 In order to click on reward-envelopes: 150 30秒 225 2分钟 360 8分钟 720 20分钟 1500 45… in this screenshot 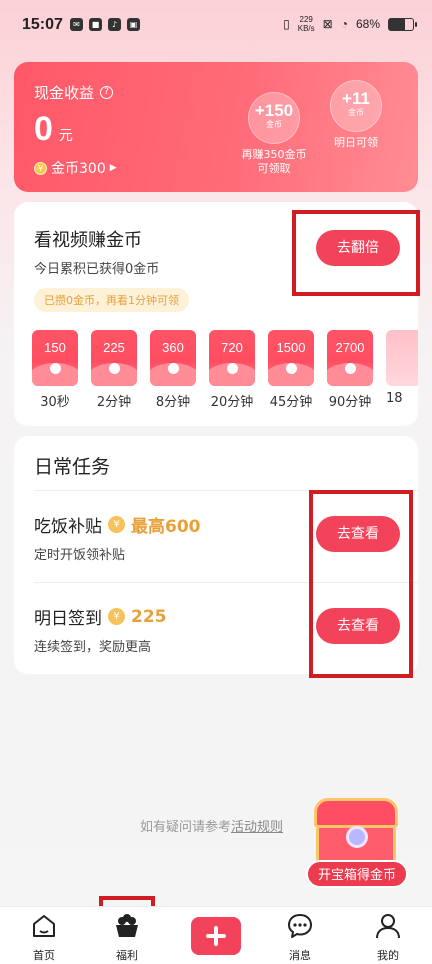, I will do `click(225, 375)`.